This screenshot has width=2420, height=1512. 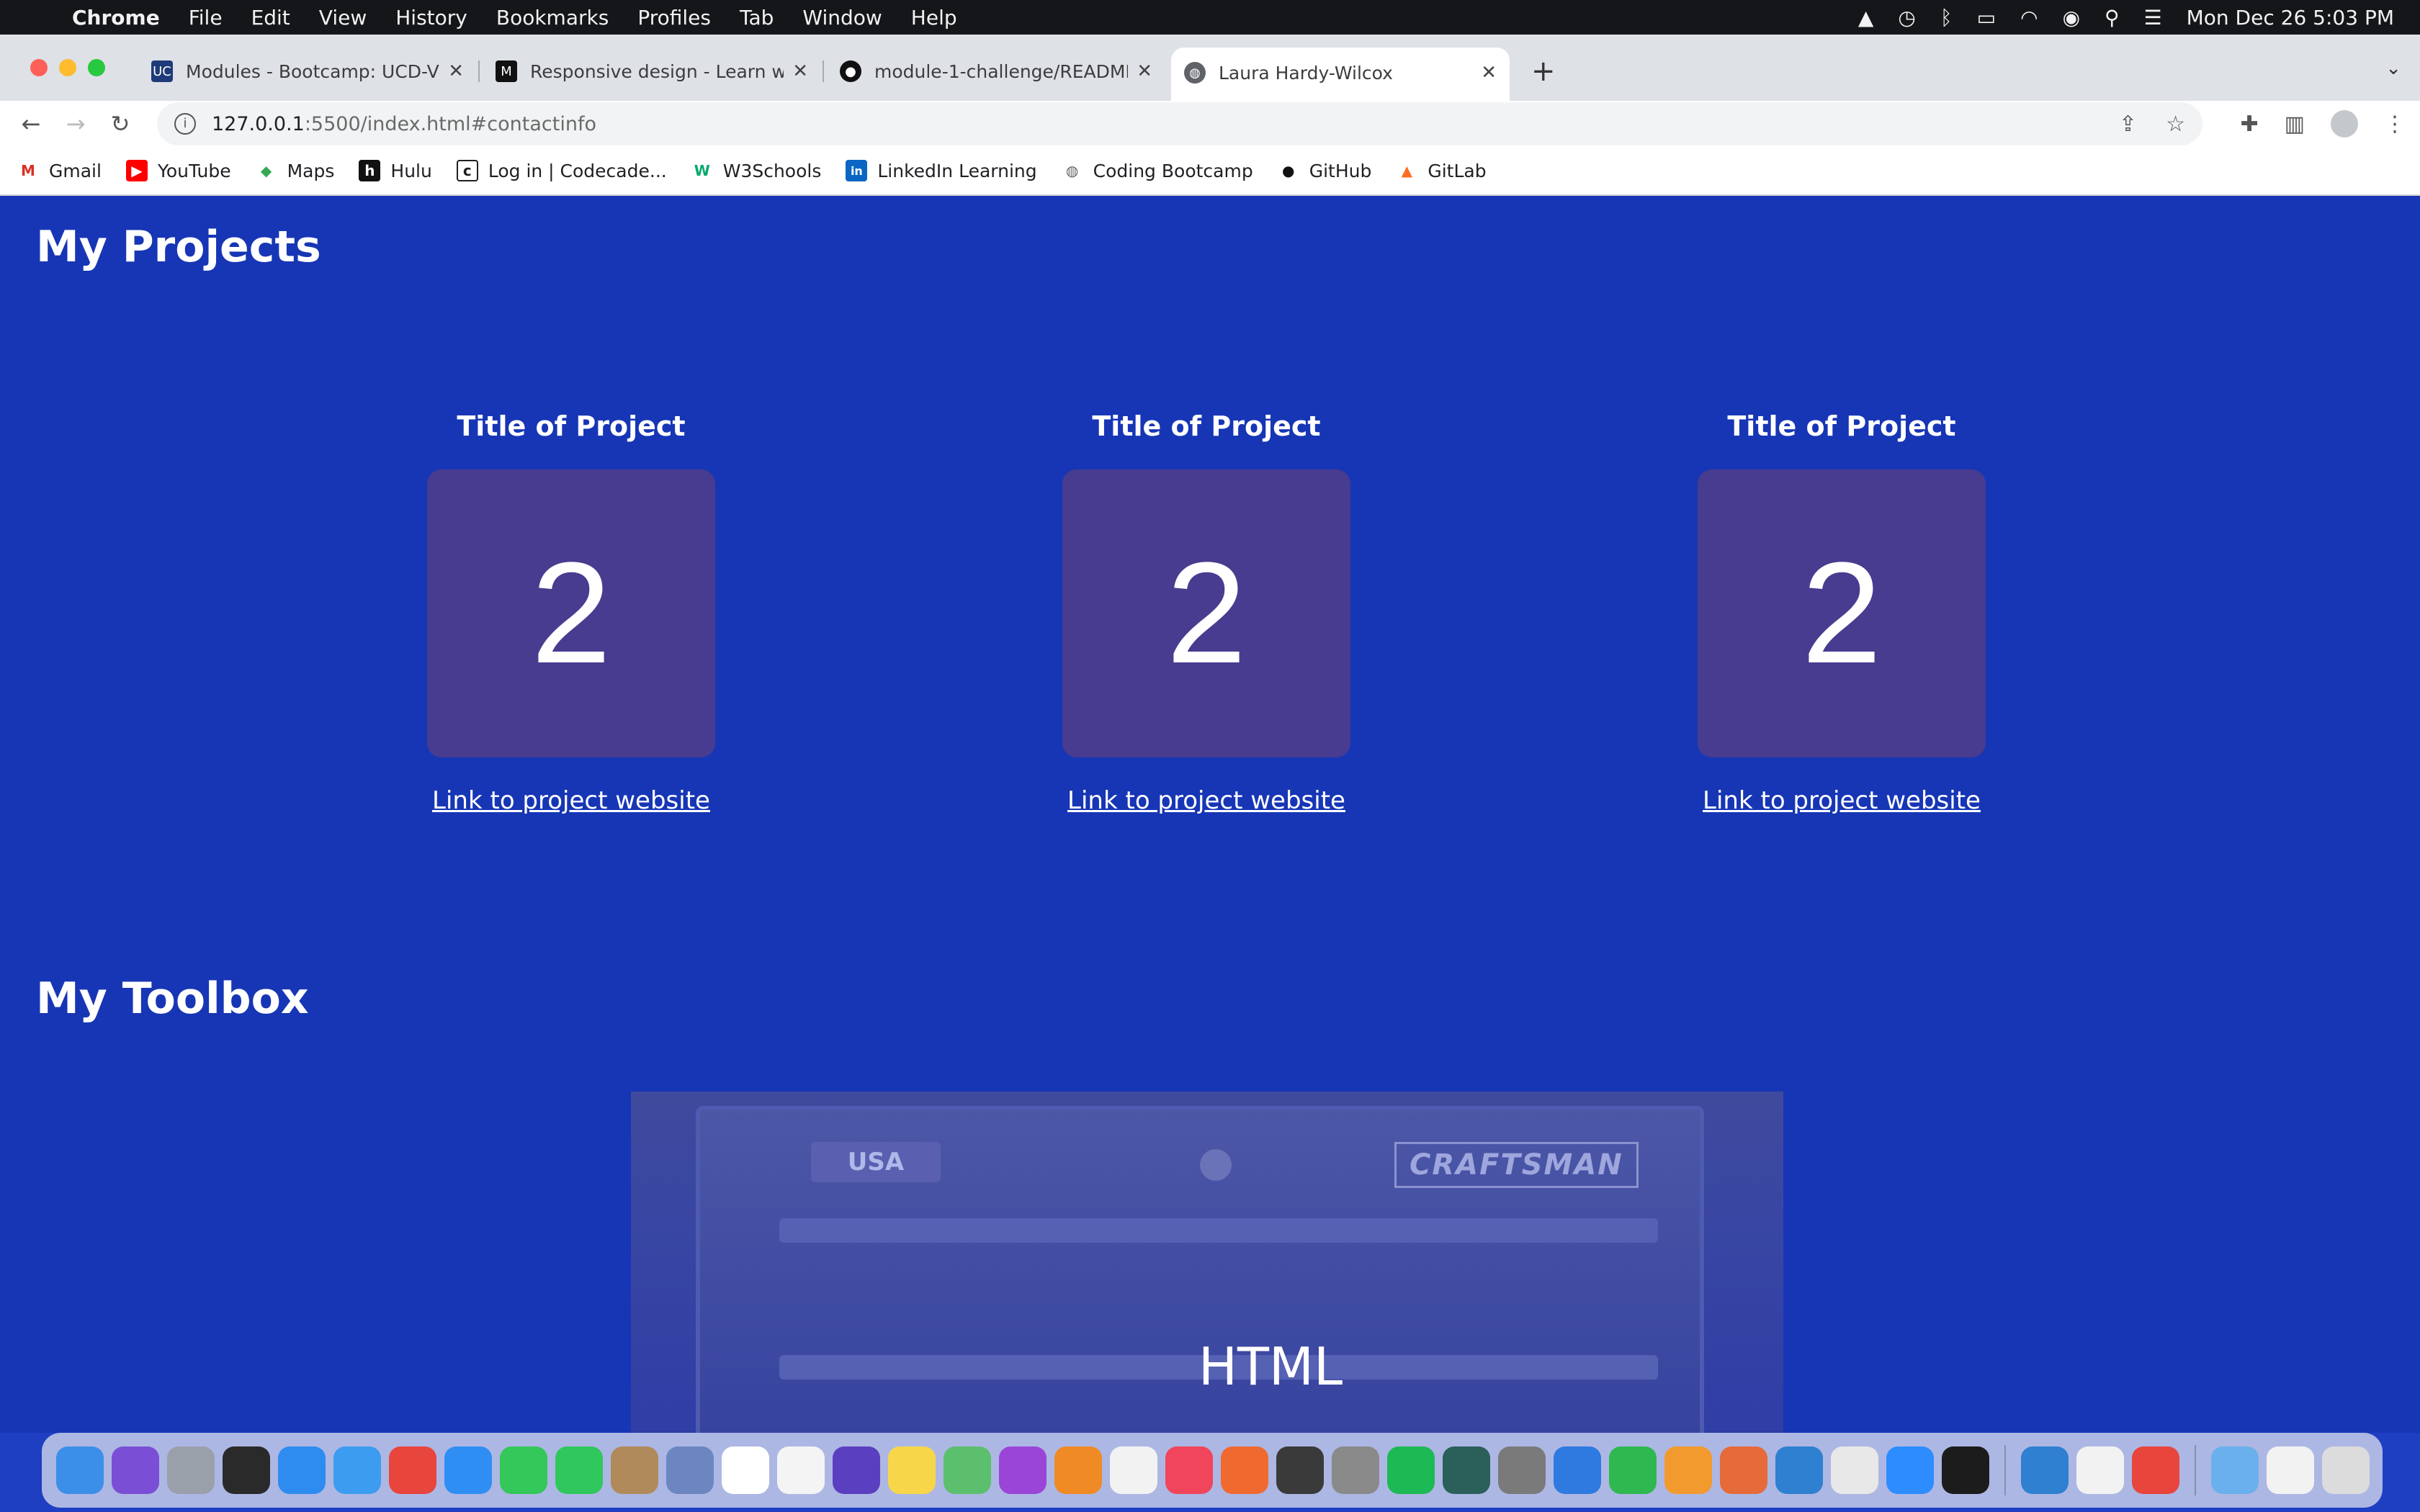 What do you see at coordinates (2100, 1470) in the screenshot?
I see `textedit-icon` at bounding box center [2100, 1470].